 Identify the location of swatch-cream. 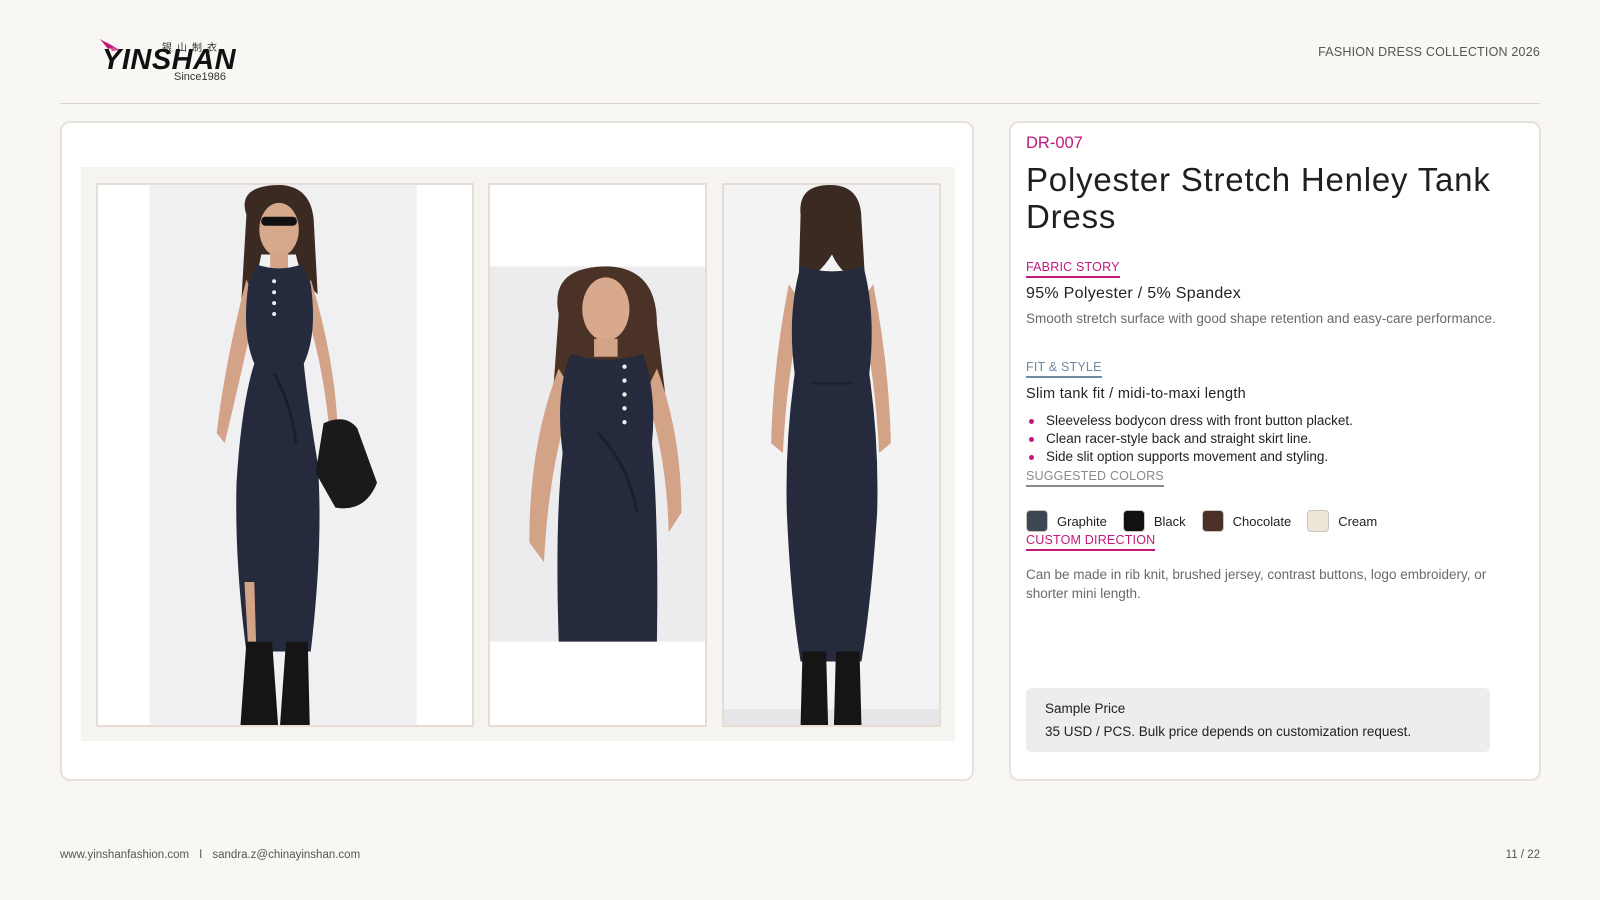
(1318, 521).